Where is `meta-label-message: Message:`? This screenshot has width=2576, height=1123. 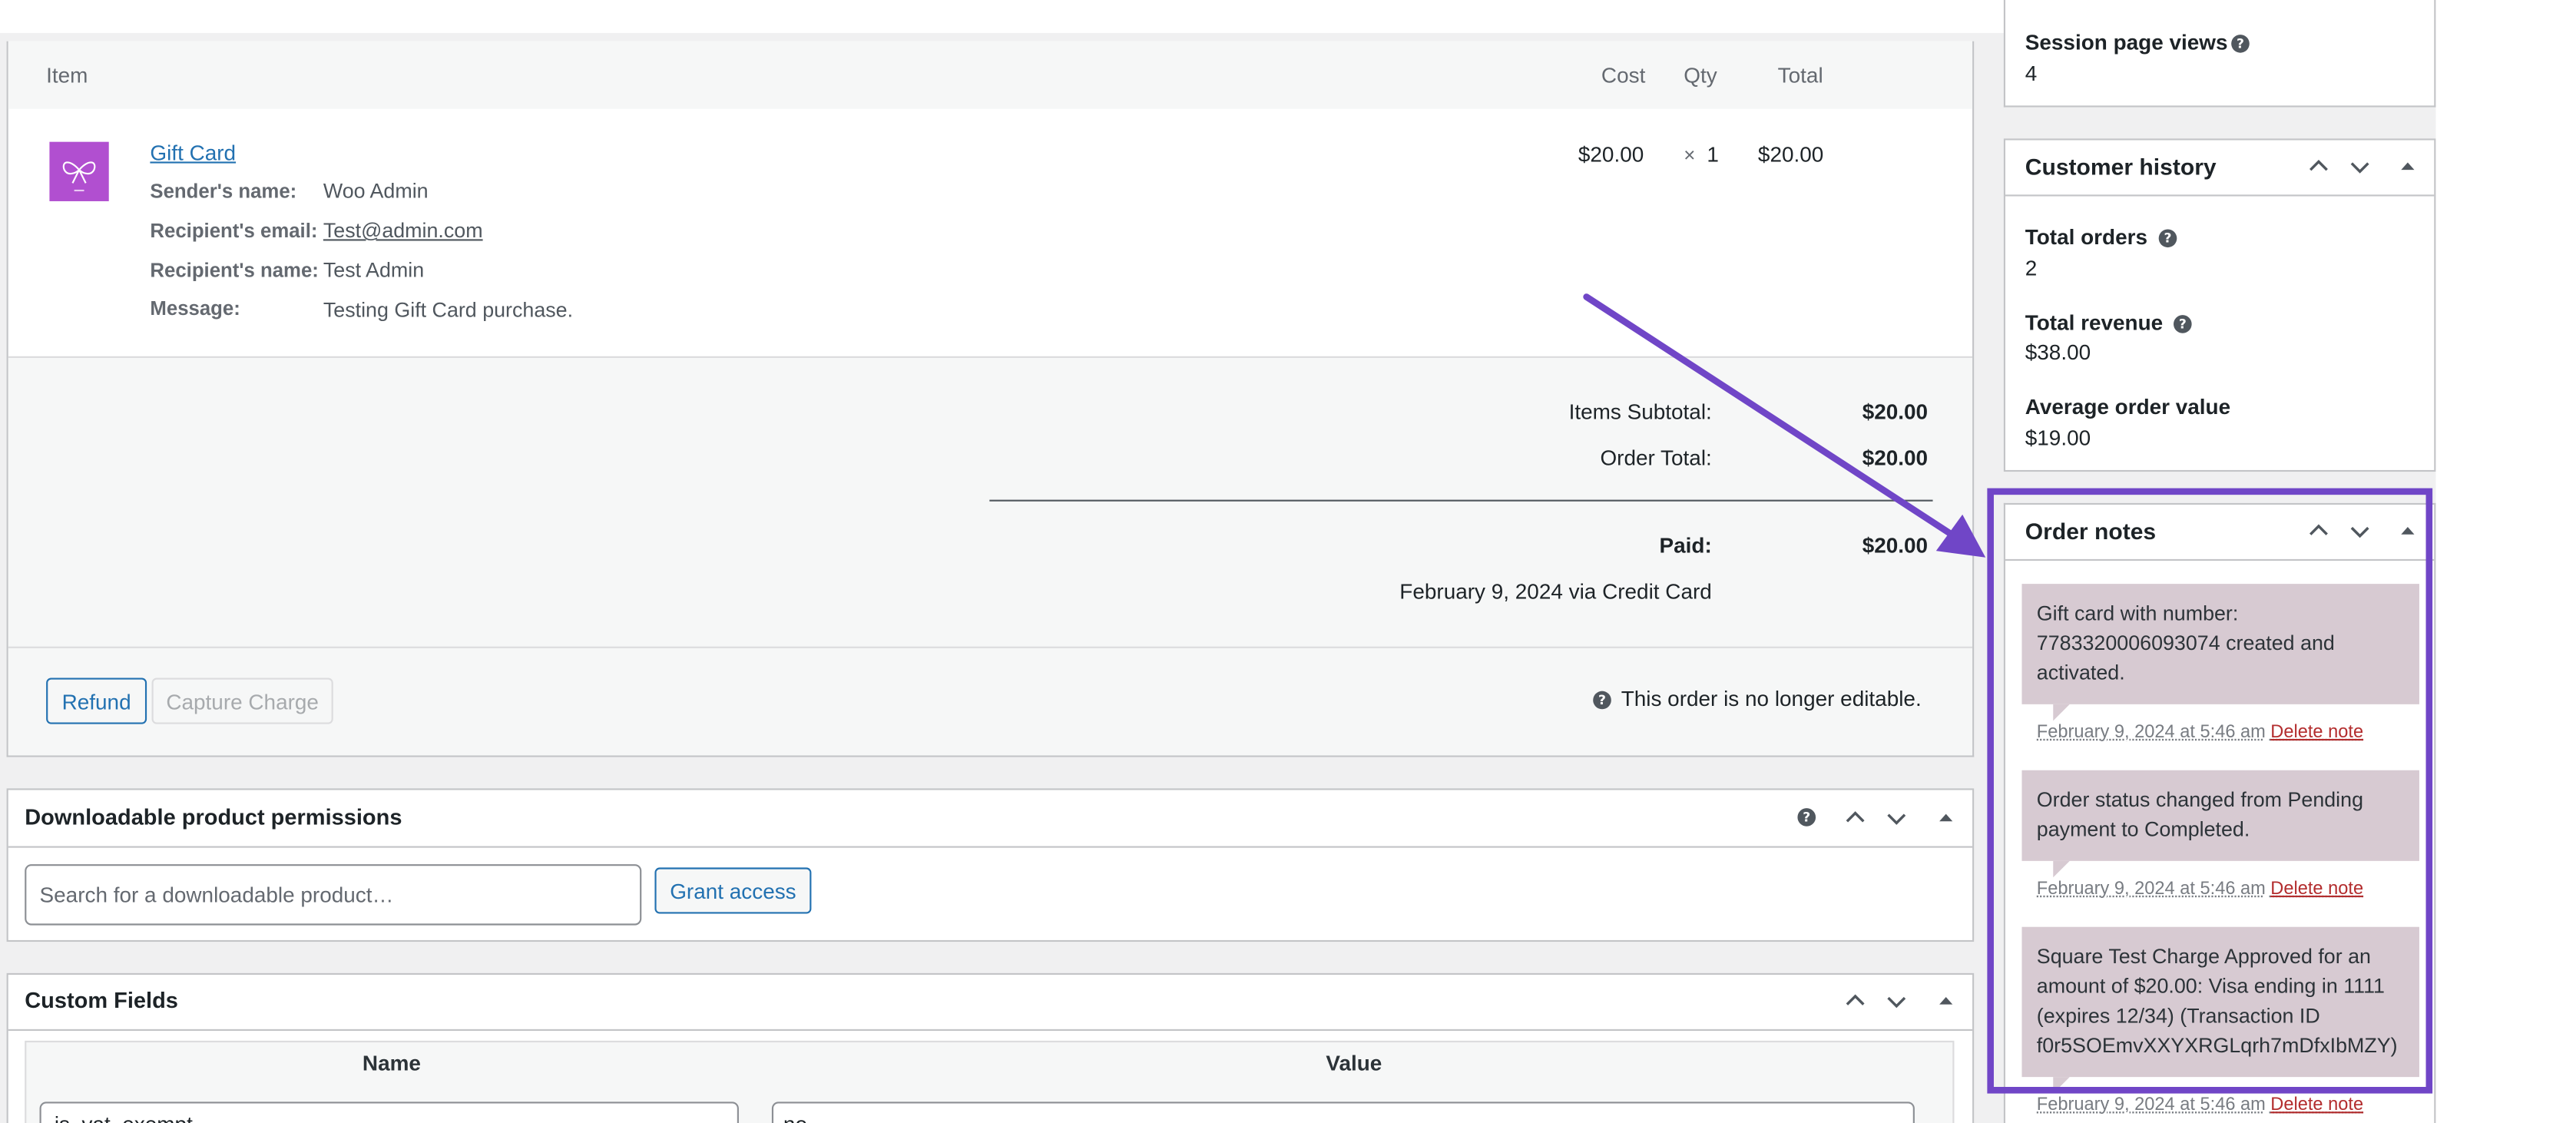
meta-label-message: Message: is located at coordinates (195, 308).